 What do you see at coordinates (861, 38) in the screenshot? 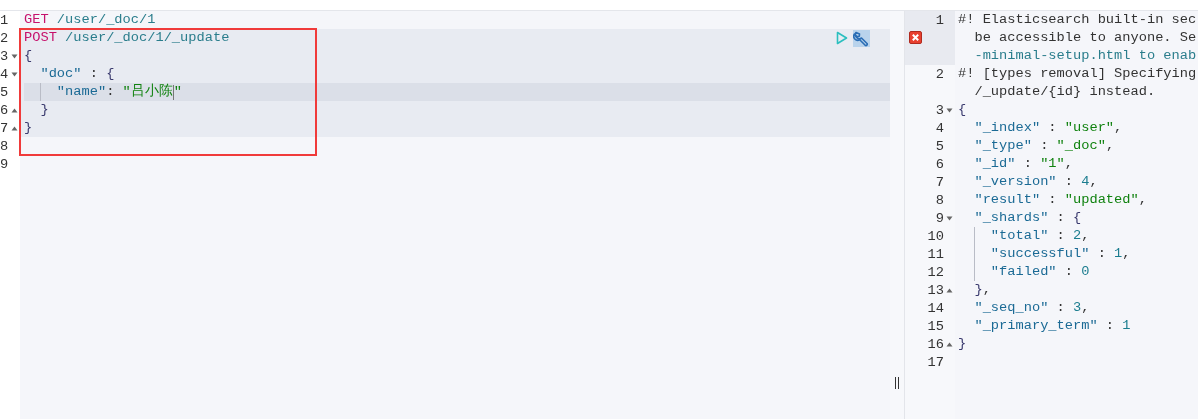
I see `wrench-icon` at bounding box center [861, 38].